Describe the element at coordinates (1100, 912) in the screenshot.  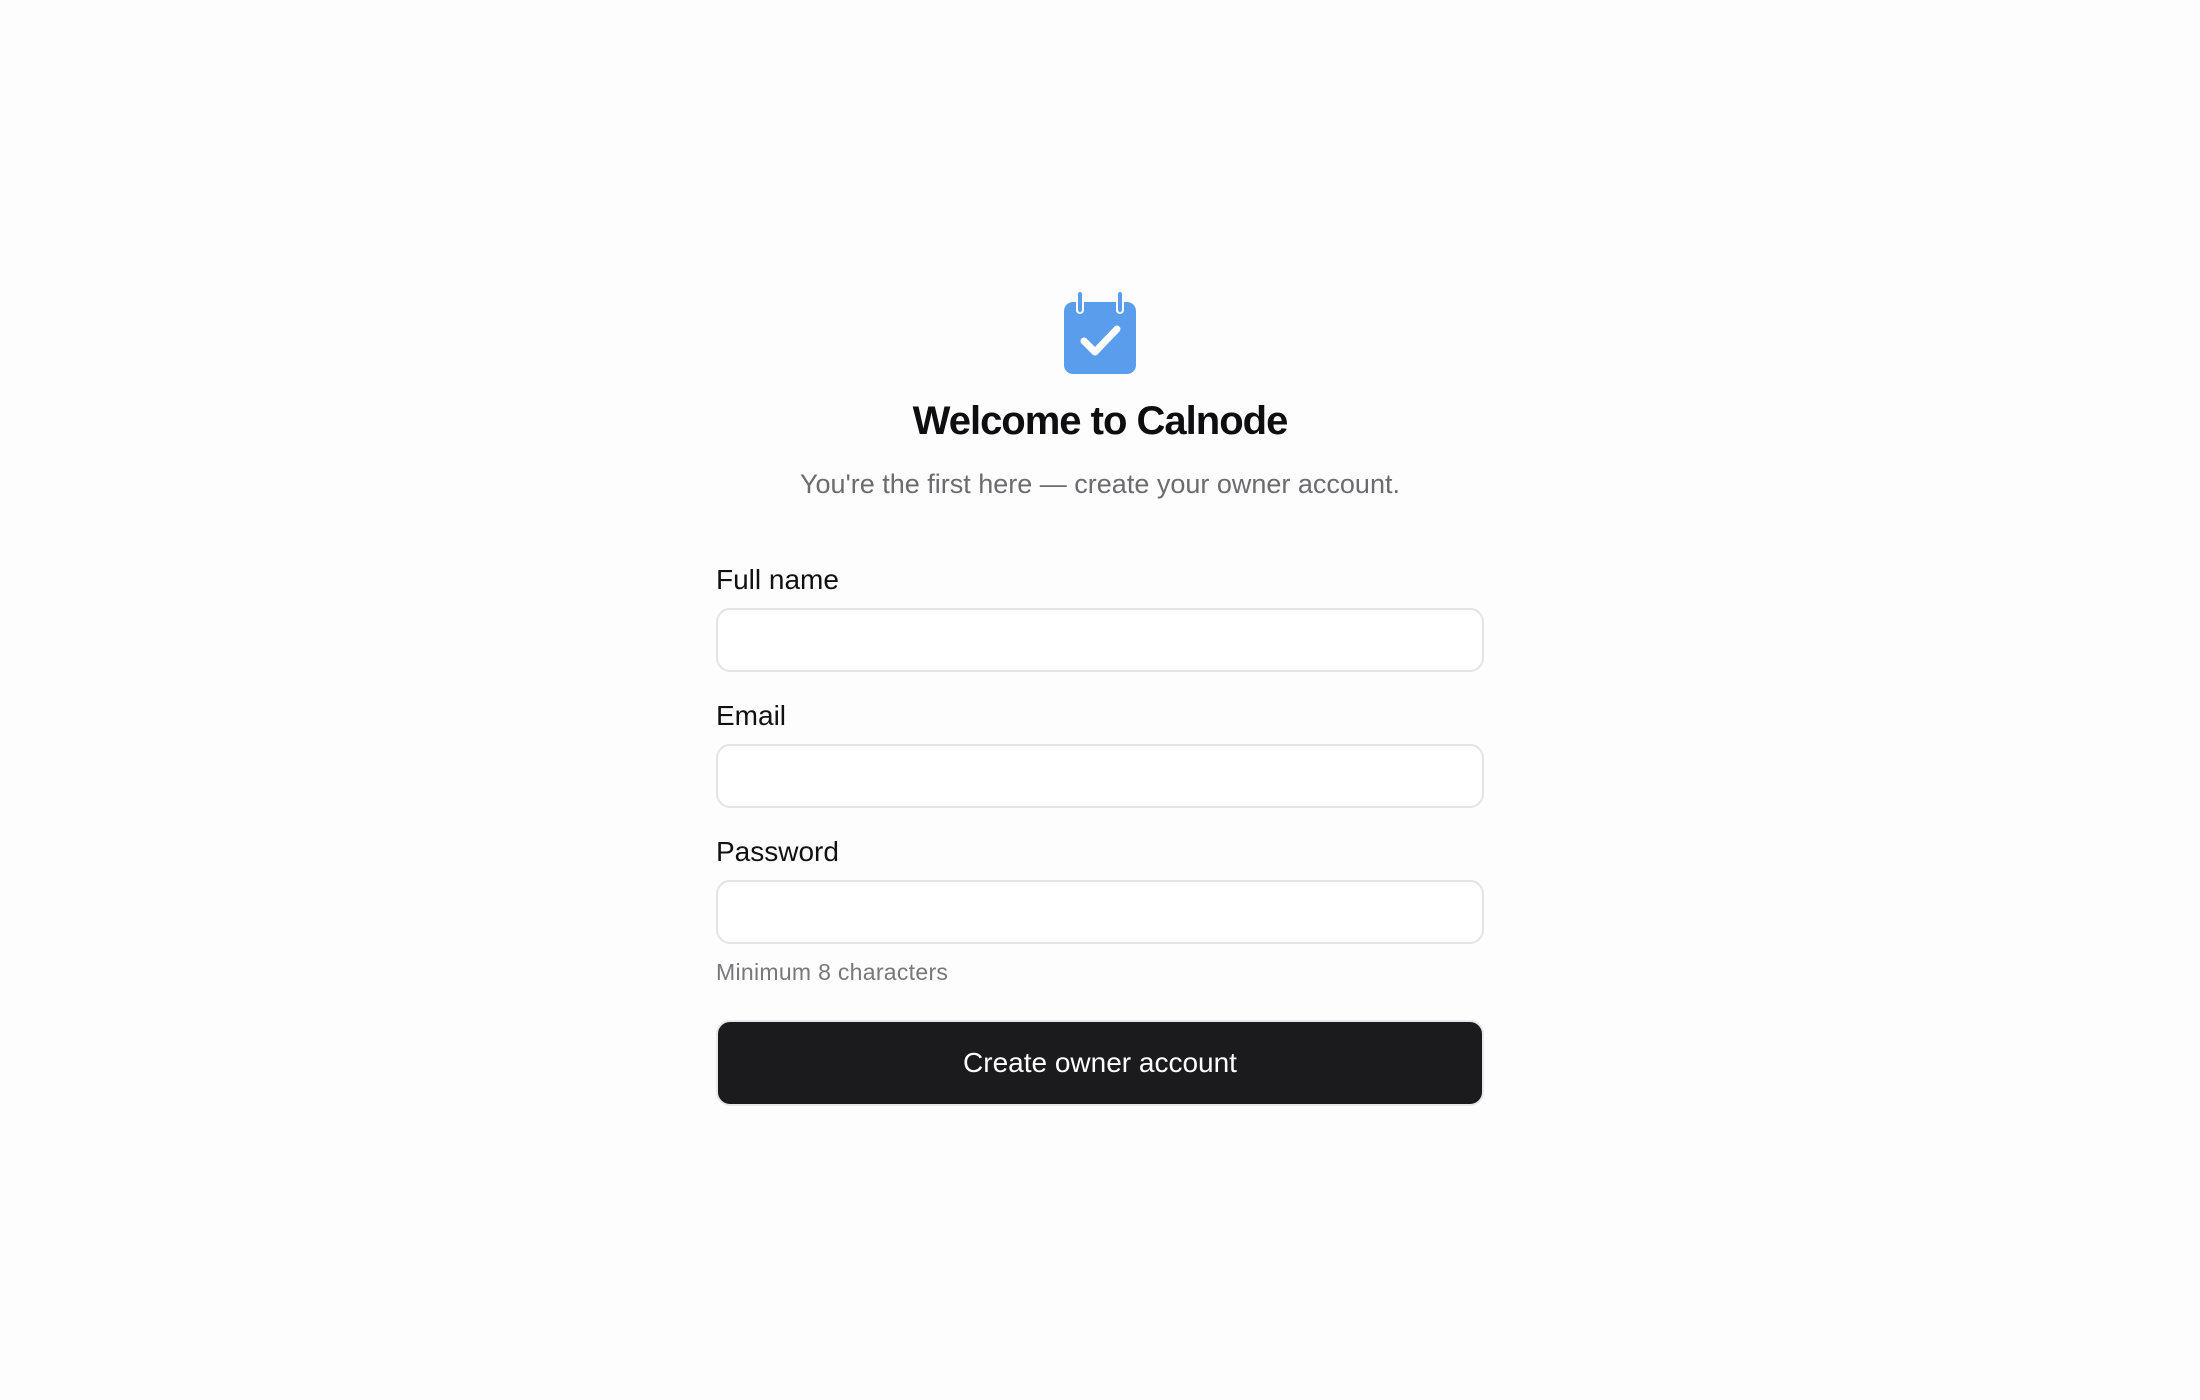
I see `password-input` at that location.